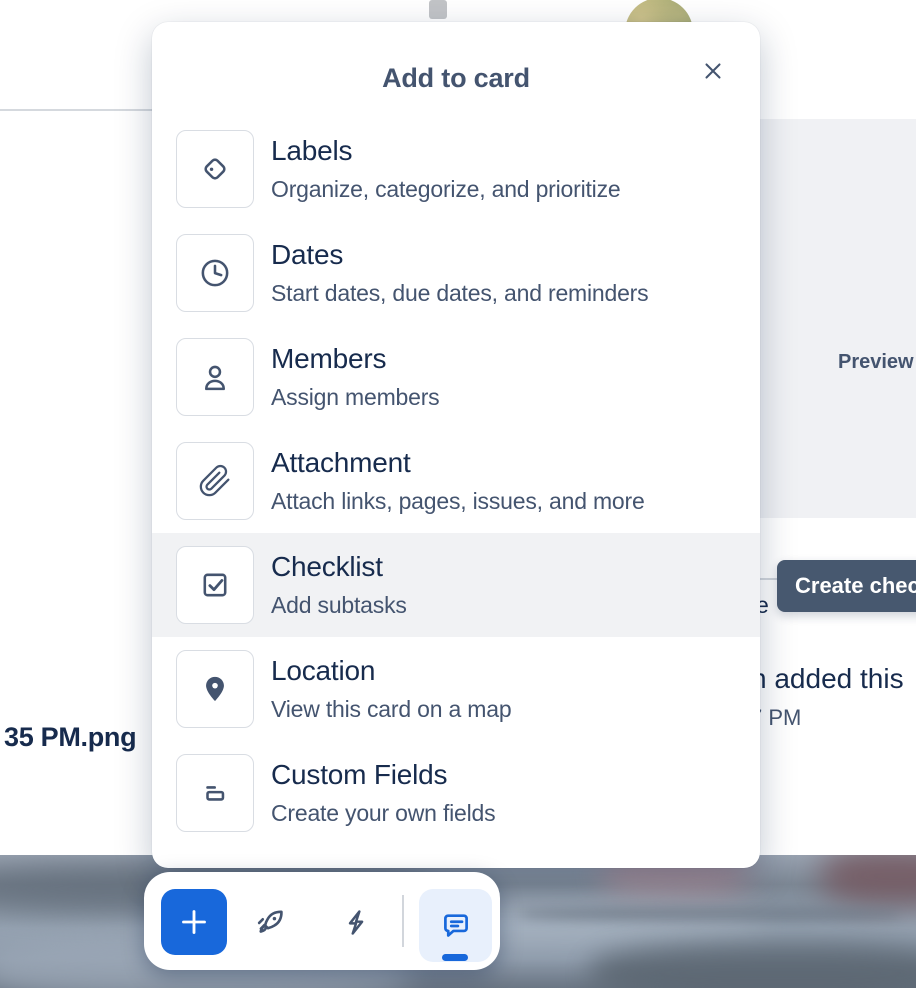 This screenshot has width=916, height=988. What do you see at coordinates (323, 670) in the screenshot?
I see `item-title: Location` at bounding box center [323, 670].